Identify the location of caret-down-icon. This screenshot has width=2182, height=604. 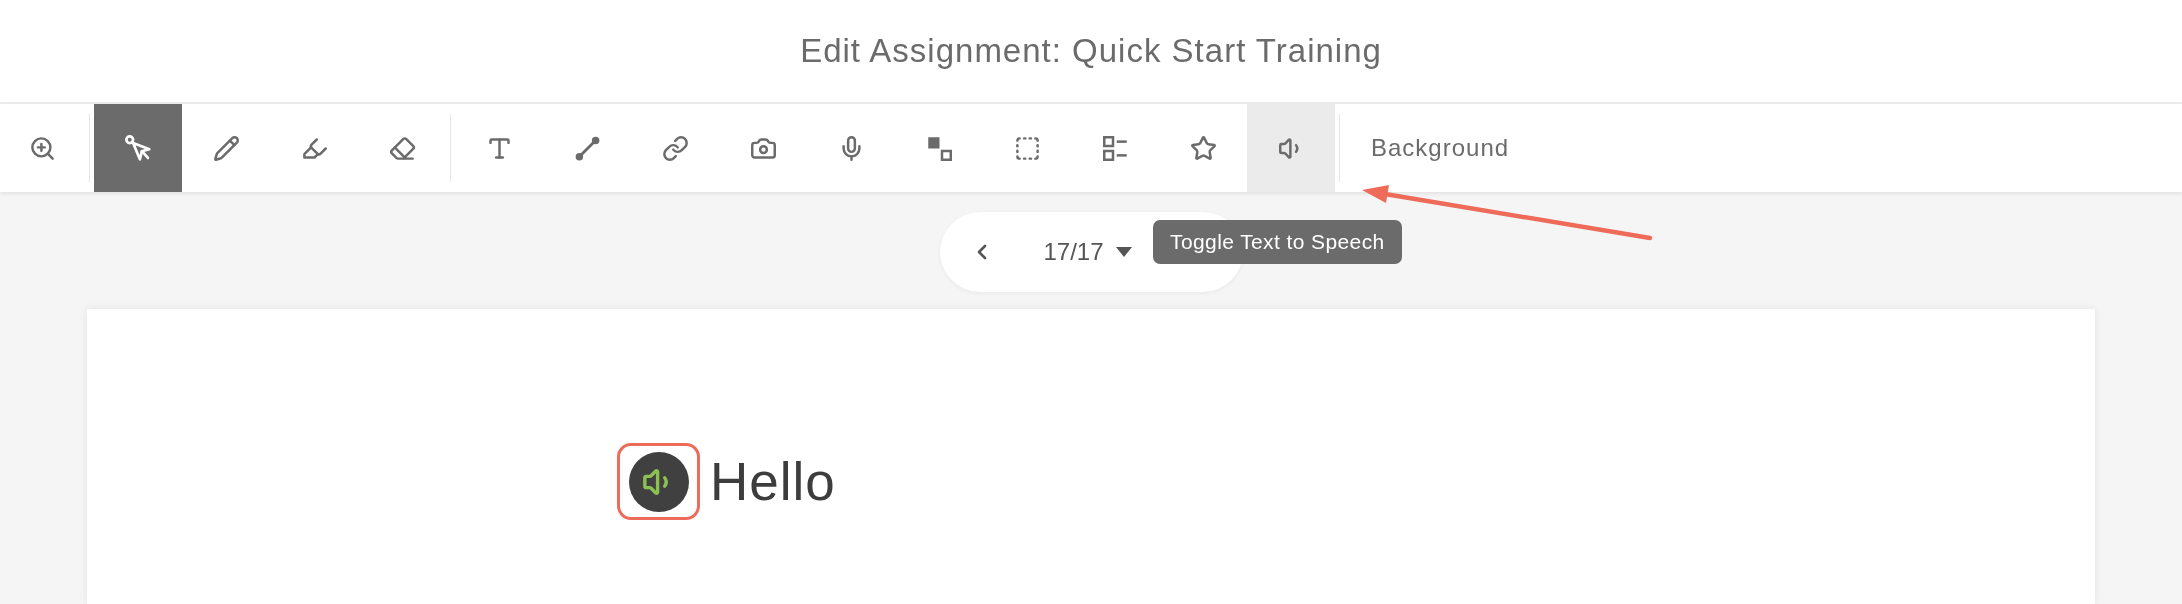
(1123, 252).